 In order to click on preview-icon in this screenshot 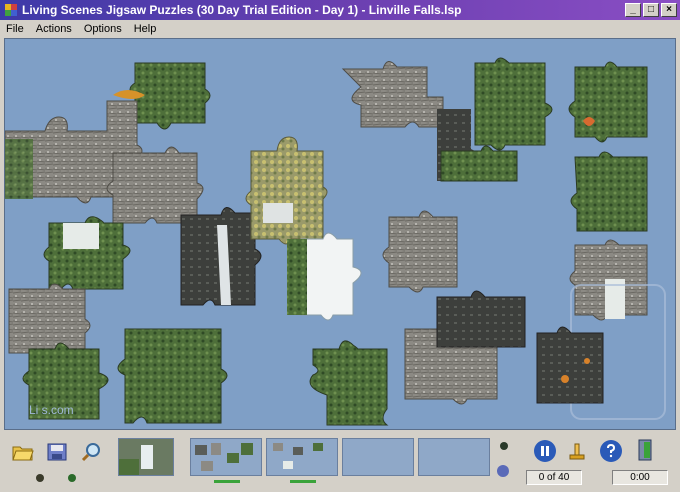, I will do `click(146, 457)`.